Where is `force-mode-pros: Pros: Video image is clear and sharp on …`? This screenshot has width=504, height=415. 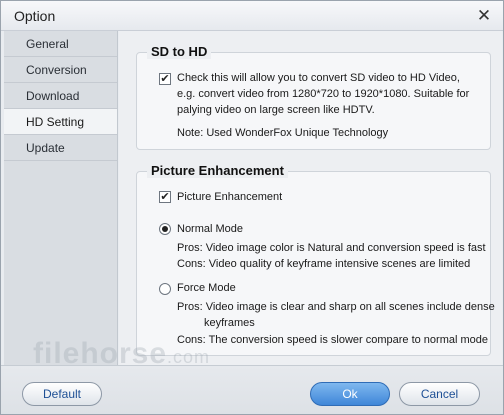
force-mode-pros: Pros: Video image is clear and sharp on … is located at coordinates (336, 307).